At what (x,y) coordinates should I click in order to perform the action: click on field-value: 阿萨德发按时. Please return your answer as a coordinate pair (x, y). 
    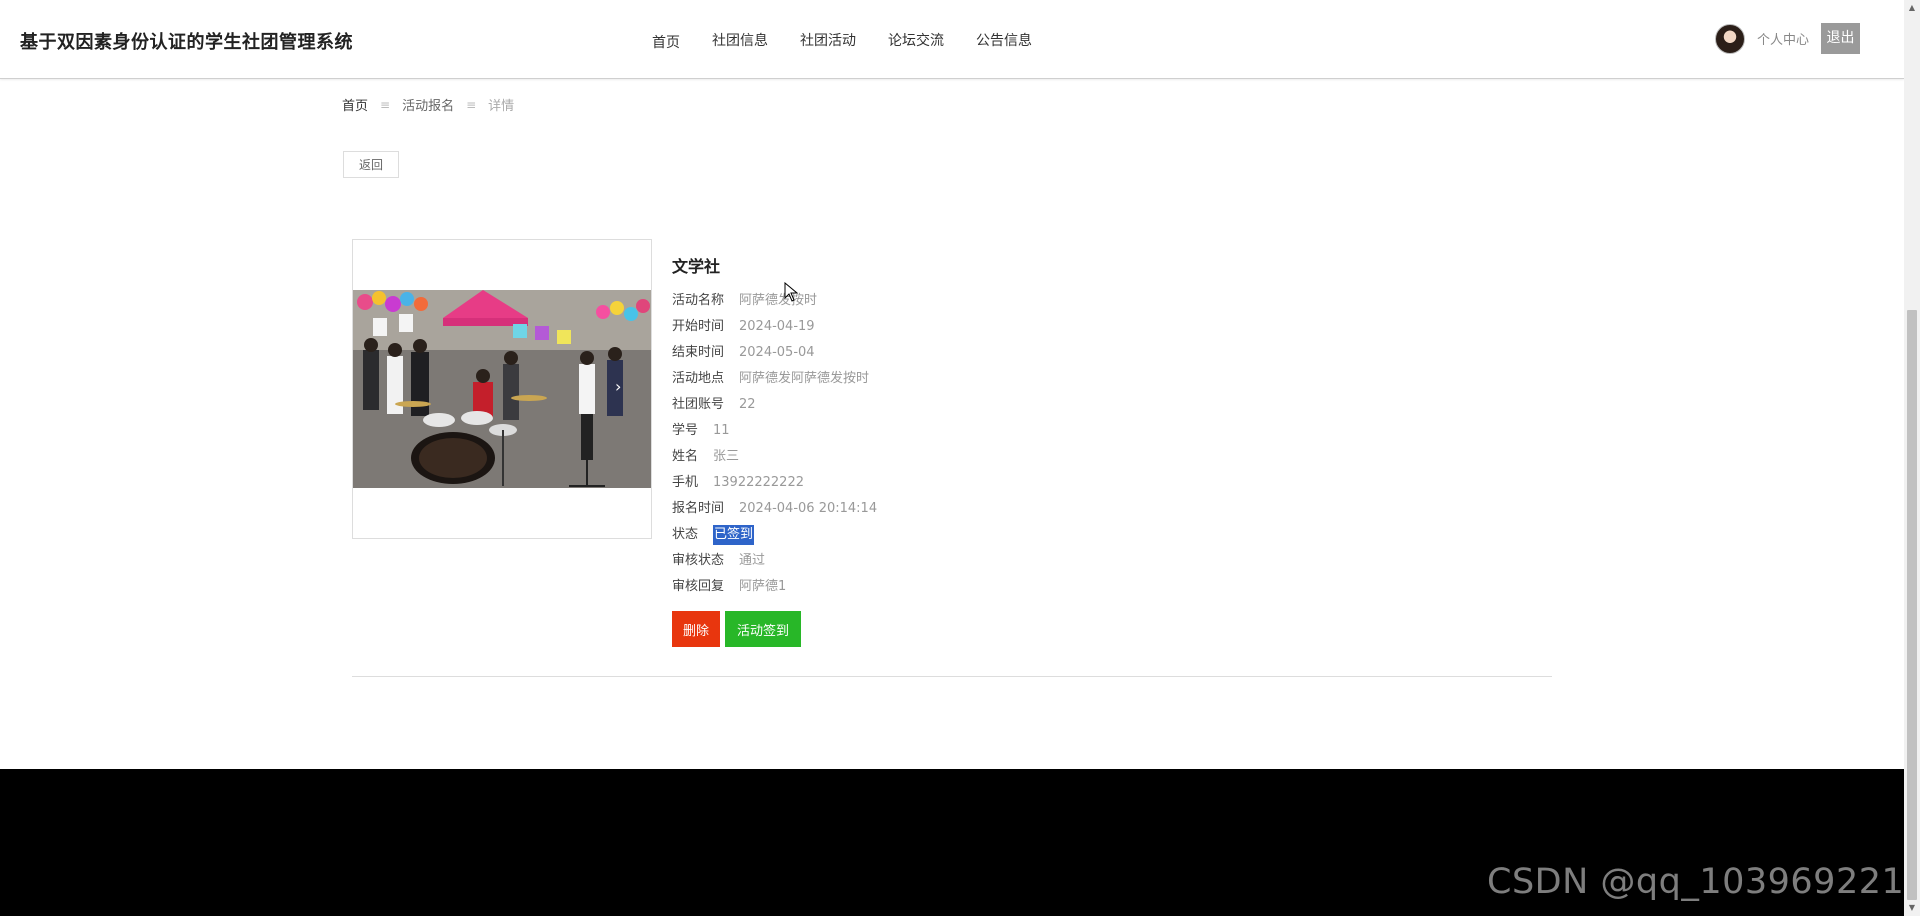
    Looking at the image, I should click on (778, 300).